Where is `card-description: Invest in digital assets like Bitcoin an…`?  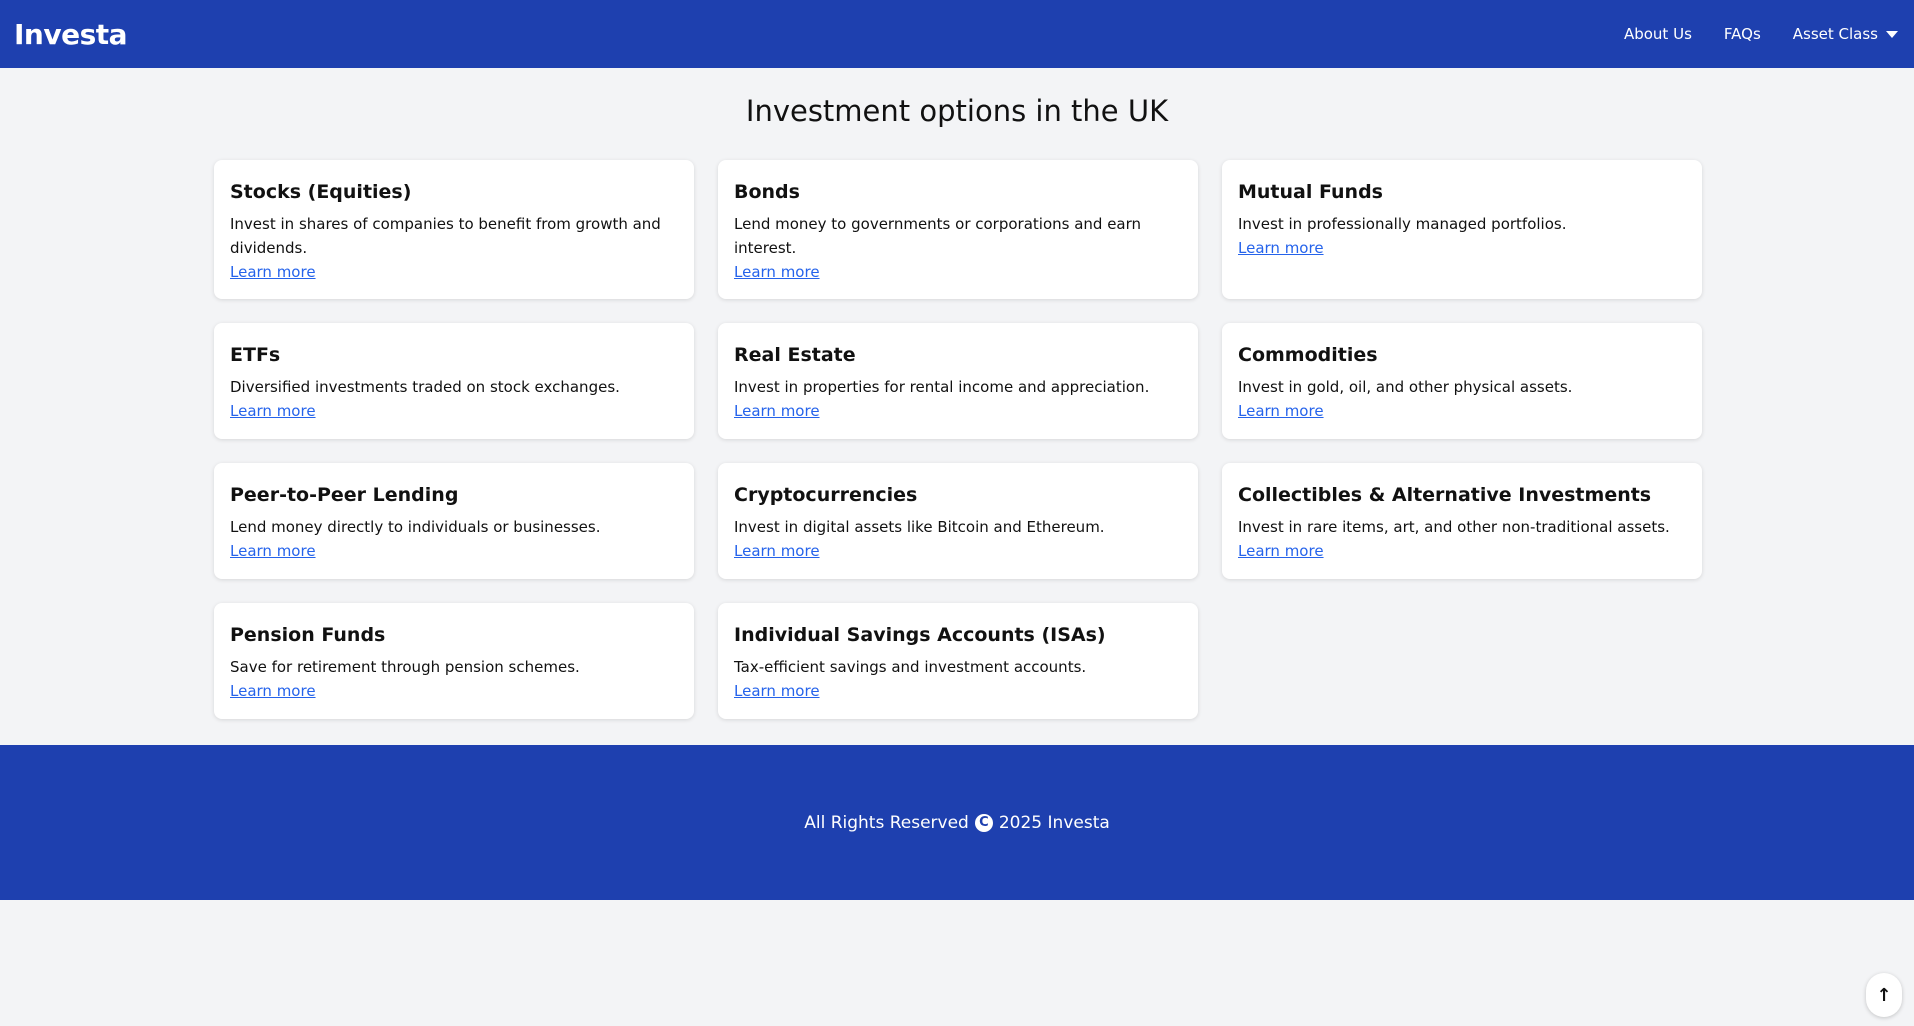
card-description: Invest in digital assets like Bitcoin an… is located at coordinates (919, 527).